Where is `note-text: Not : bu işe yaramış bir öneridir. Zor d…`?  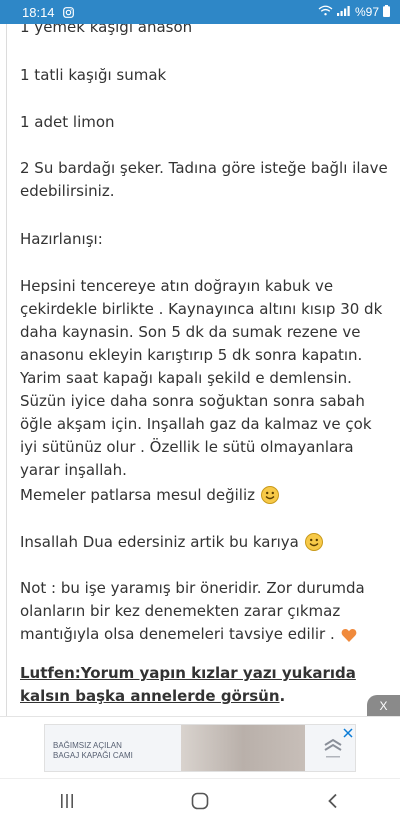
note-text: Not : bu işe yaramış bir öneridir. Zor d… is located at coordinates (192, 611).